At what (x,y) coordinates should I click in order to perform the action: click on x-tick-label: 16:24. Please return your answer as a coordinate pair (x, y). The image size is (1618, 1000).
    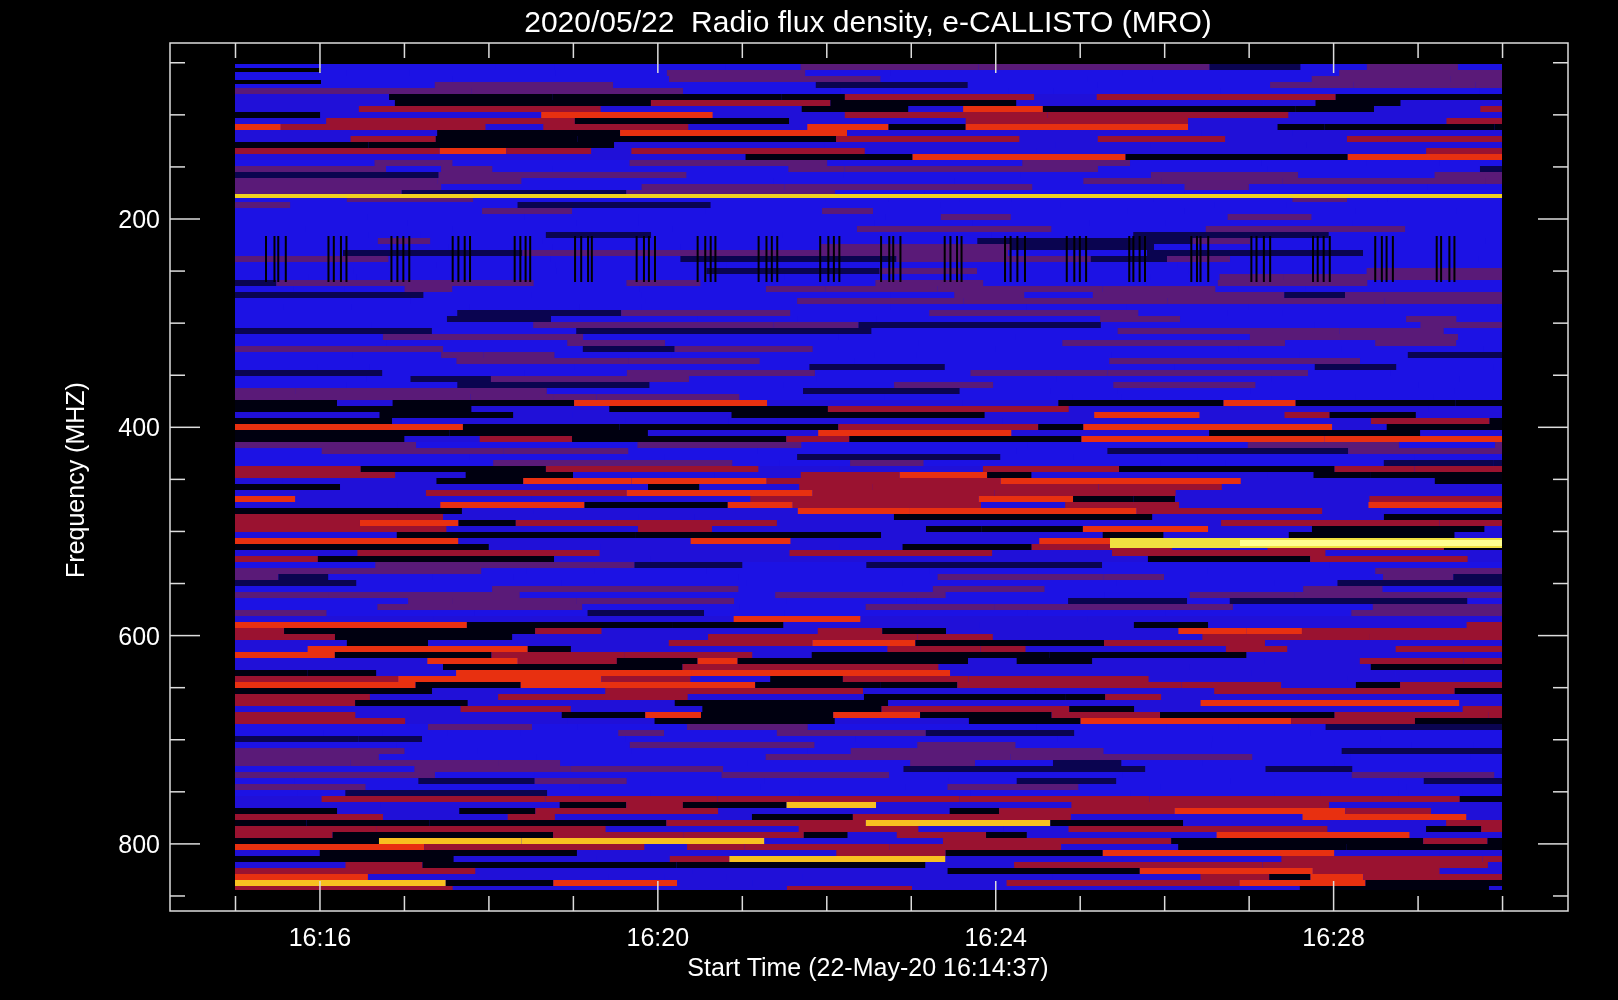
    Looking at the image, I should click on (995, 937).